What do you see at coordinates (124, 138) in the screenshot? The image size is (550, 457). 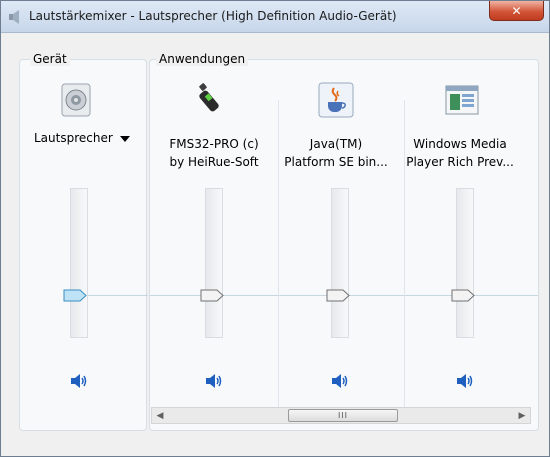 I see `chevron-down-icon` at bounding box center [124, 138].